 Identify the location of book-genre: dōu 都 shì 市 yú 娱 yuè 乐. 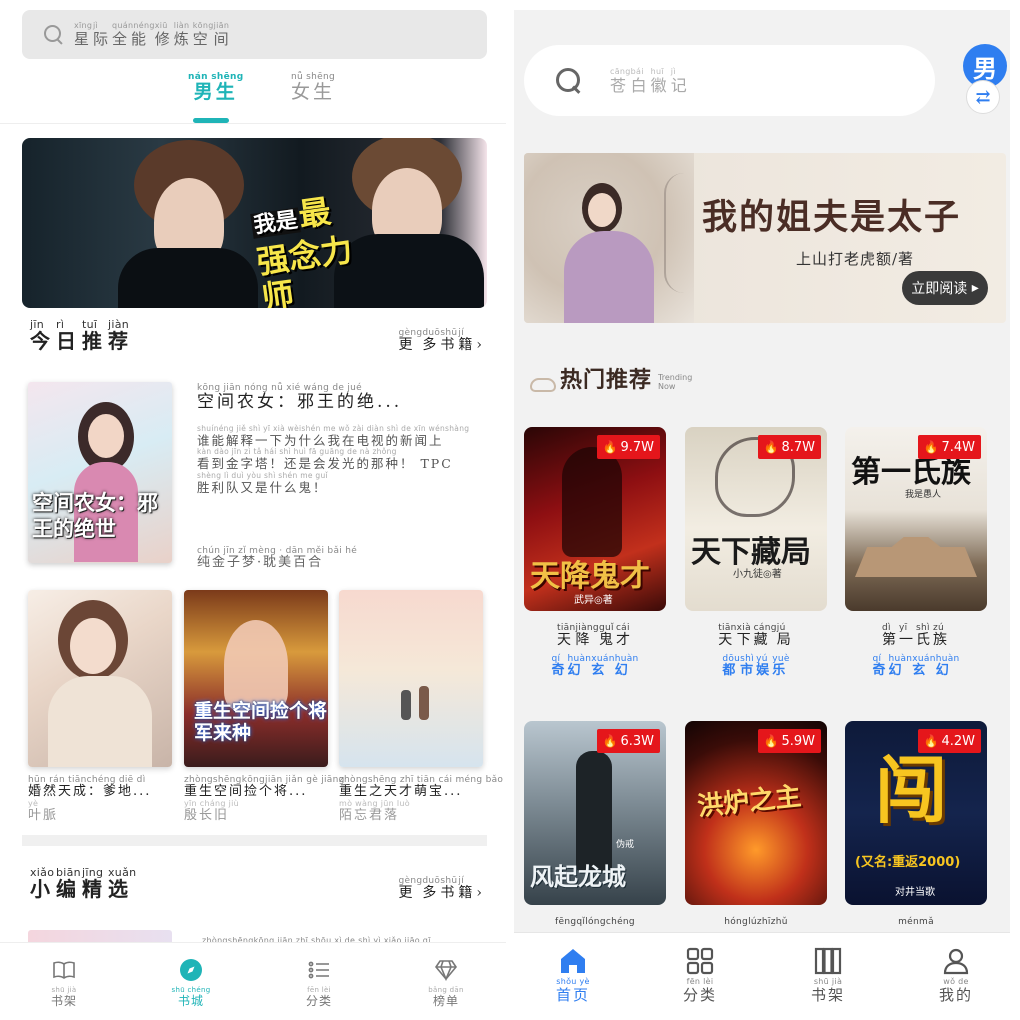
(756, 666).